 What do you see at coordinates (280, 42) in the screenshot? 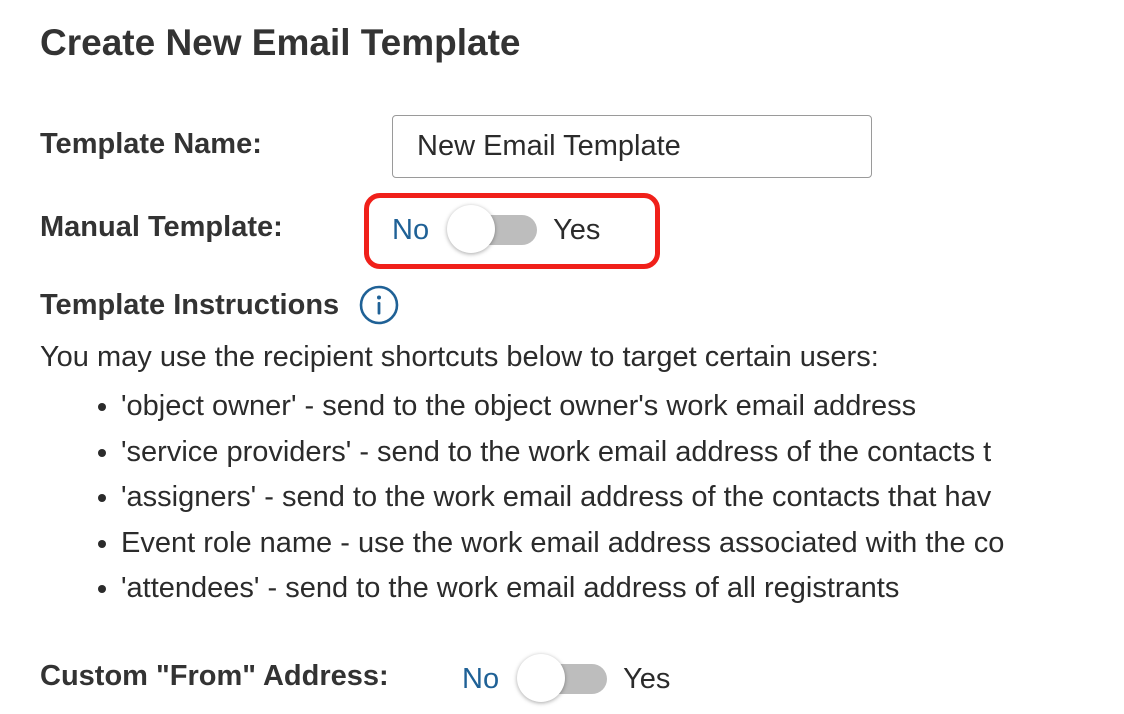
I see `page-title: Create New Email Template` at bounding box center [280, 42].